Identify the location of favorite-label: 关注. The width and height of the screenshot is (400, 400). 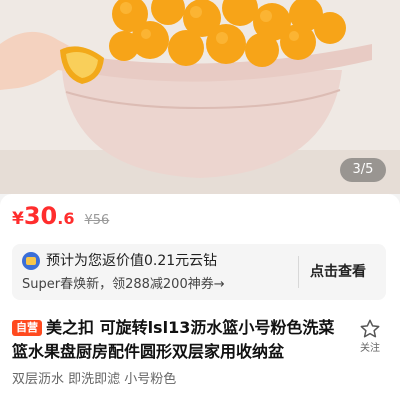
(370, 348).